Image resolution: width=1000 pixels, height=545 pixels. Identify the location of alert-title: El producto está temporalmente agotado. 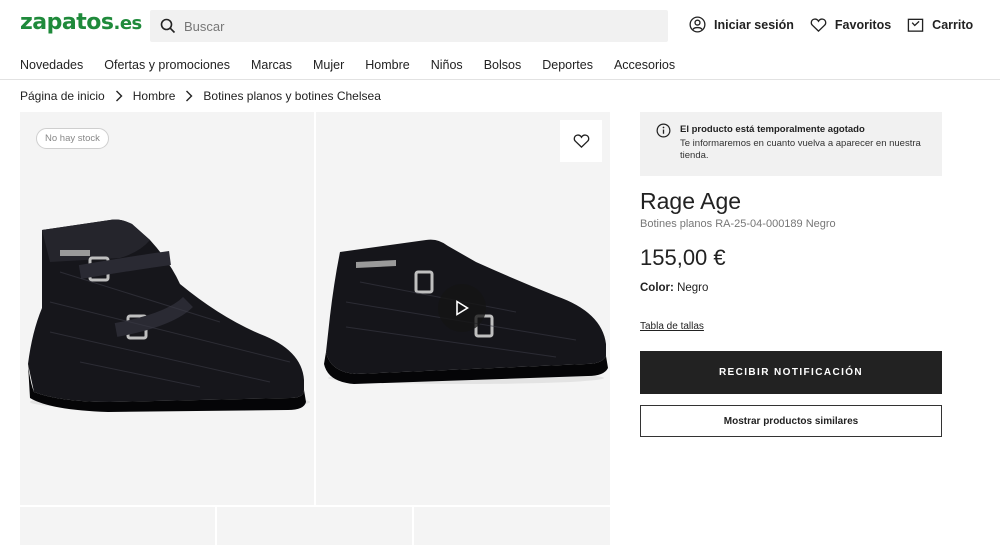
(772, 129).